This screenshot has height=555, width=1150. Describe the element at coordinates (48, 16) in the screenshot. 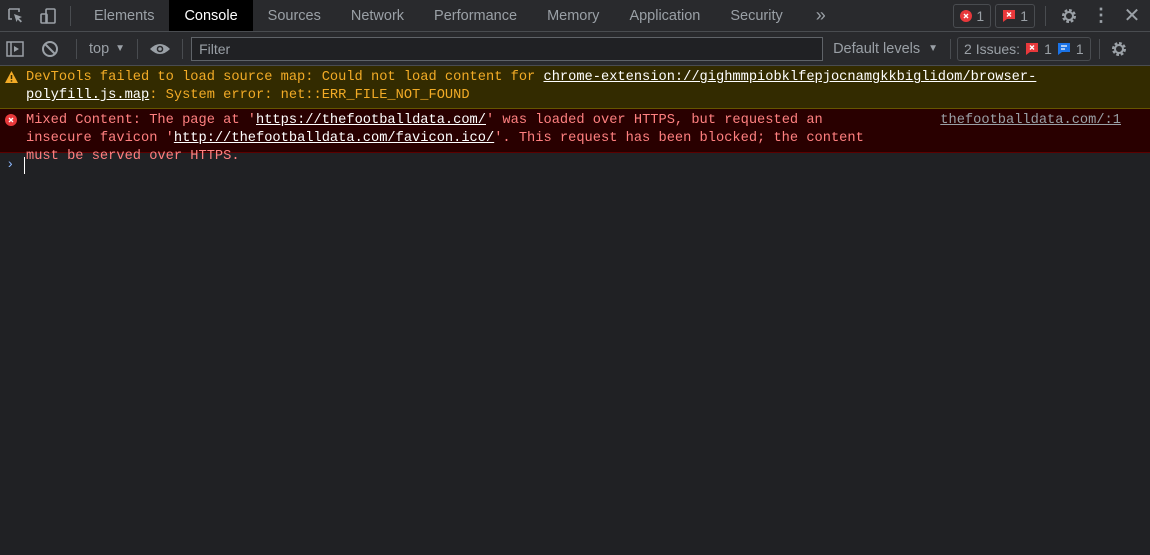

I see `device-toolbar-icon` at that location.